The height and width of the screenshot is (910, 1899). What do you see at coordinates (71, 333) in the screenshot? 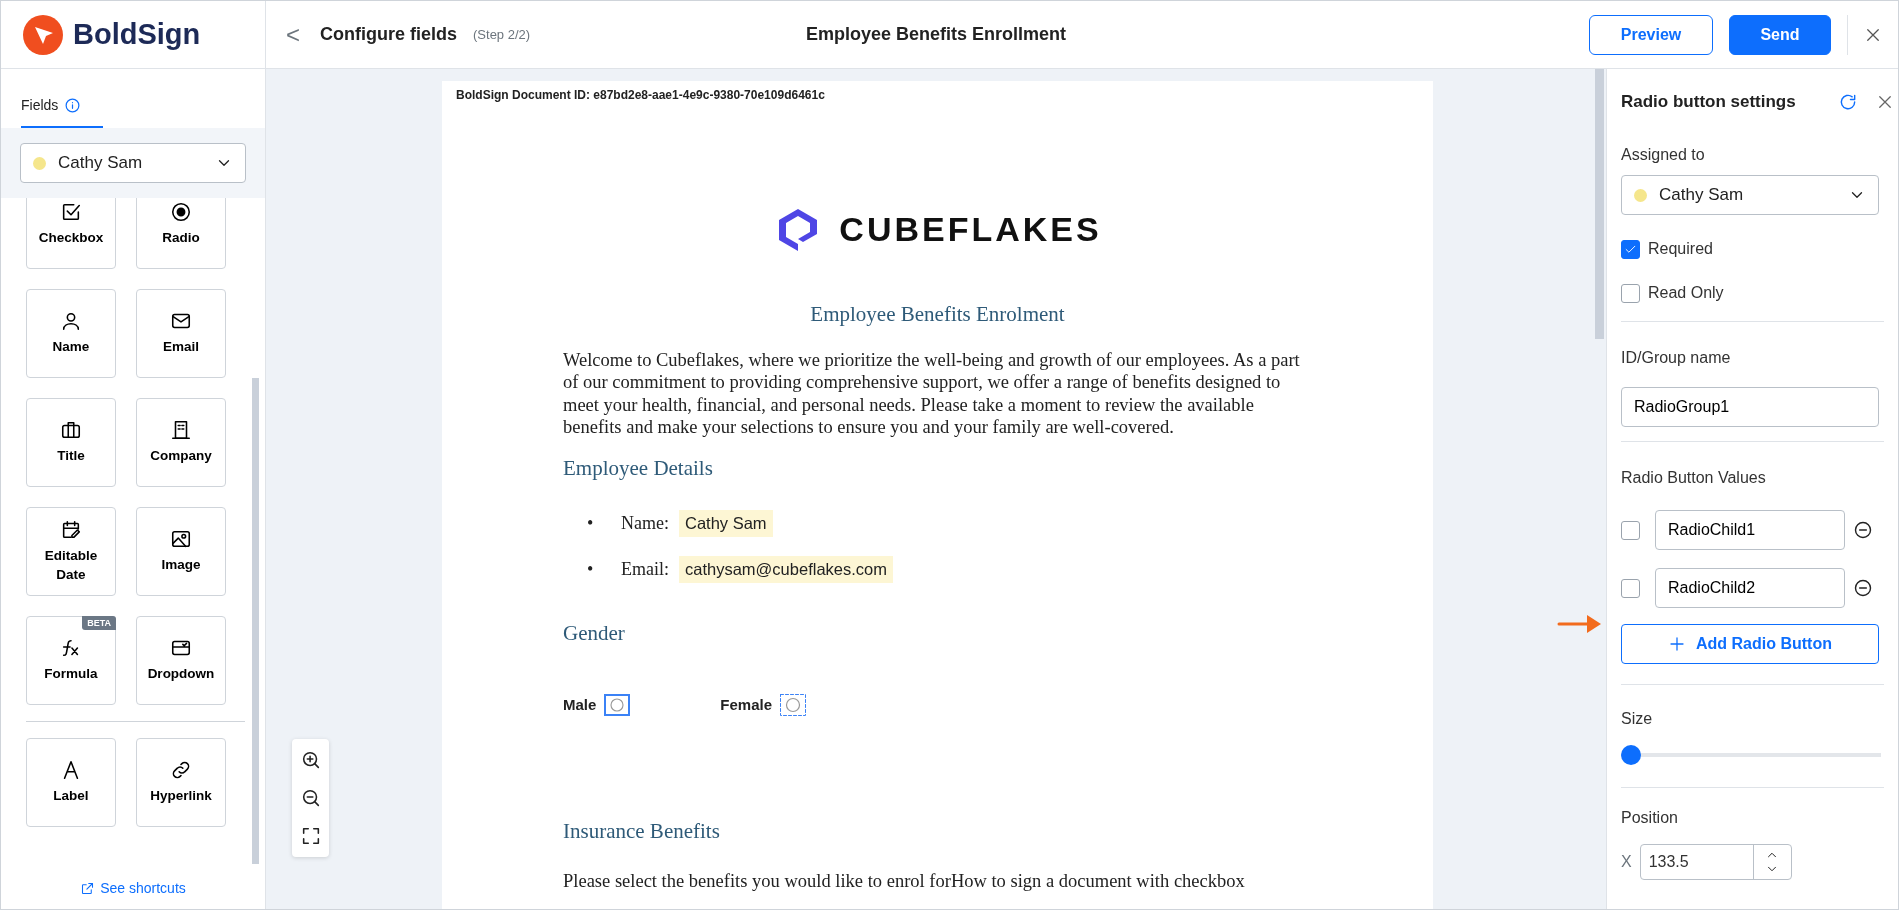
I see `field-tile: Name` at bounding box center [71, 333].